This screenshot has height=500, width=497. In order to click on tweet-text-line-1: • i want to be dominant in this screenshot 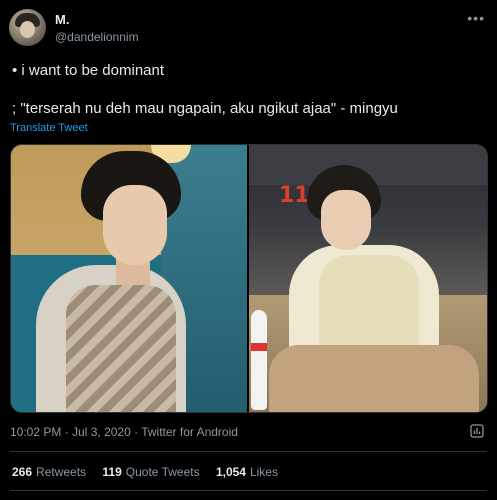, I will do `click(88, 70)`.